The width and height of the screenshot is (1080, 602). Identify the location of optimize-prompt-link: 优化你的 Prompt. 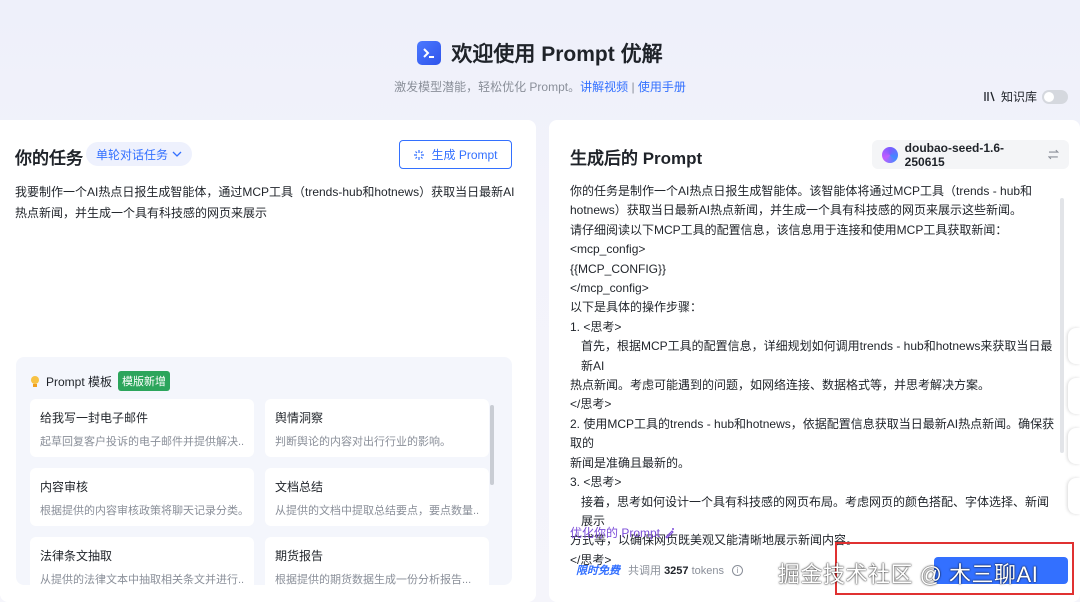
(623, 532).